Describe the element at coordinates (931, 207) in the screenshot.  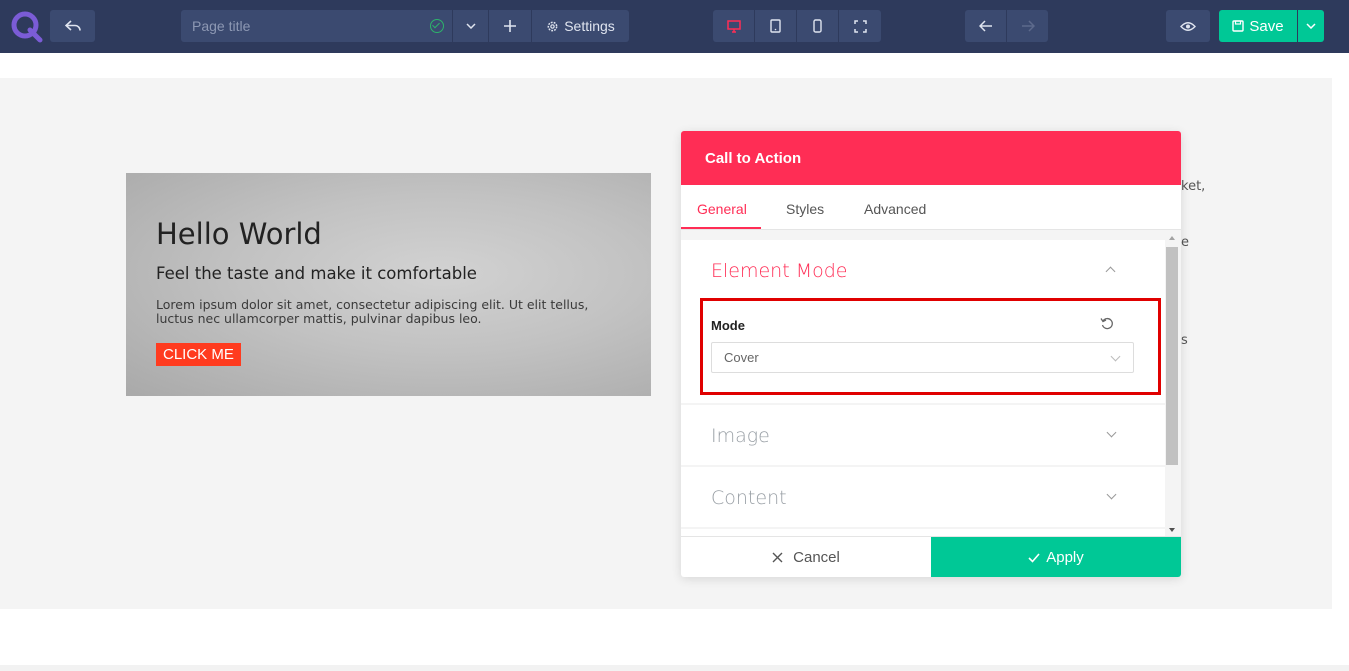
I see `panel-tabs: General Styles Advanced` at that location.